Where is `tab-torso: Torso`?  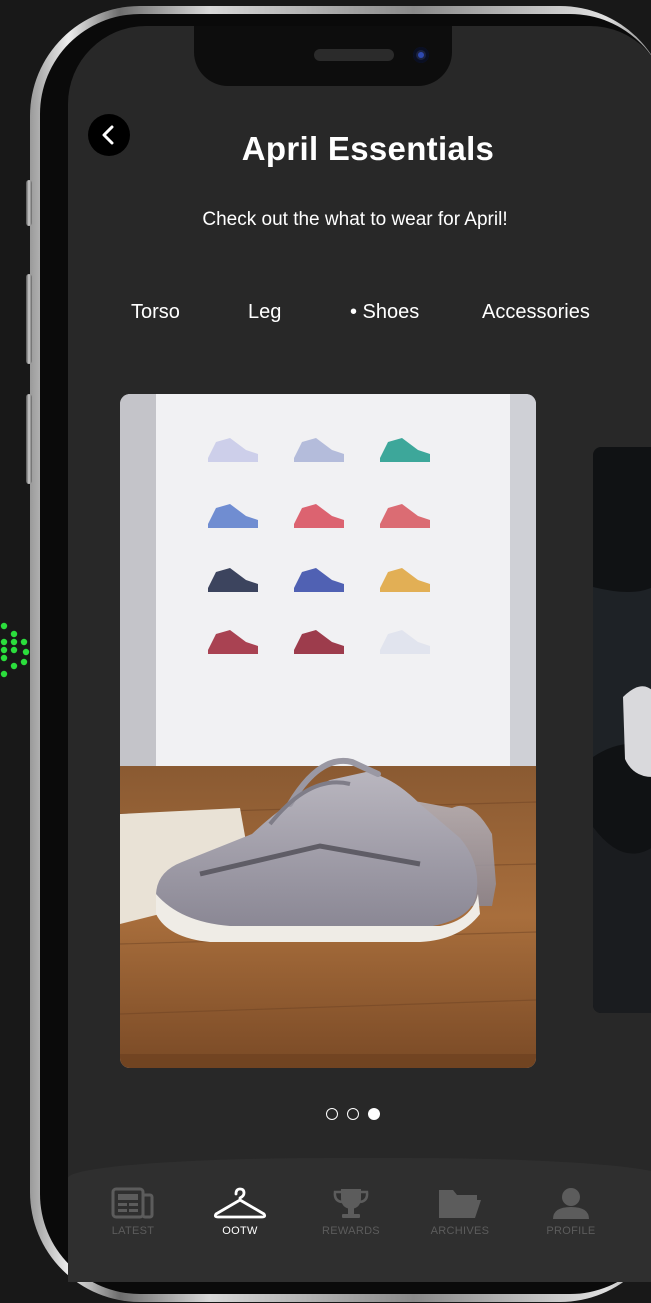
tab-torso: Torso is located at coordinates (155, 312).